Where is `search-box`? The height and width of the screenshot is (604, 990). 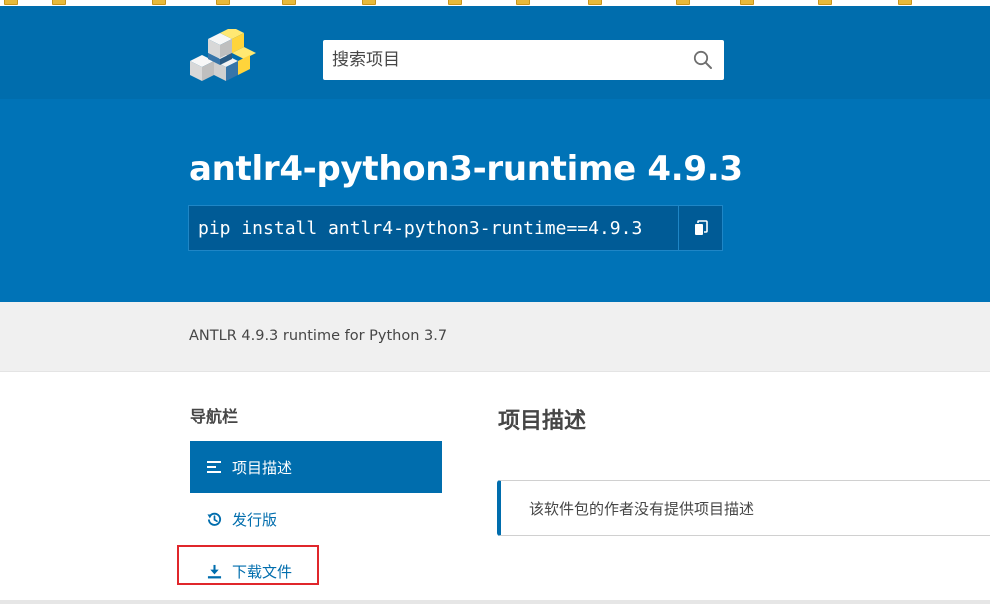
search-box is located at coordinates (523, 60).